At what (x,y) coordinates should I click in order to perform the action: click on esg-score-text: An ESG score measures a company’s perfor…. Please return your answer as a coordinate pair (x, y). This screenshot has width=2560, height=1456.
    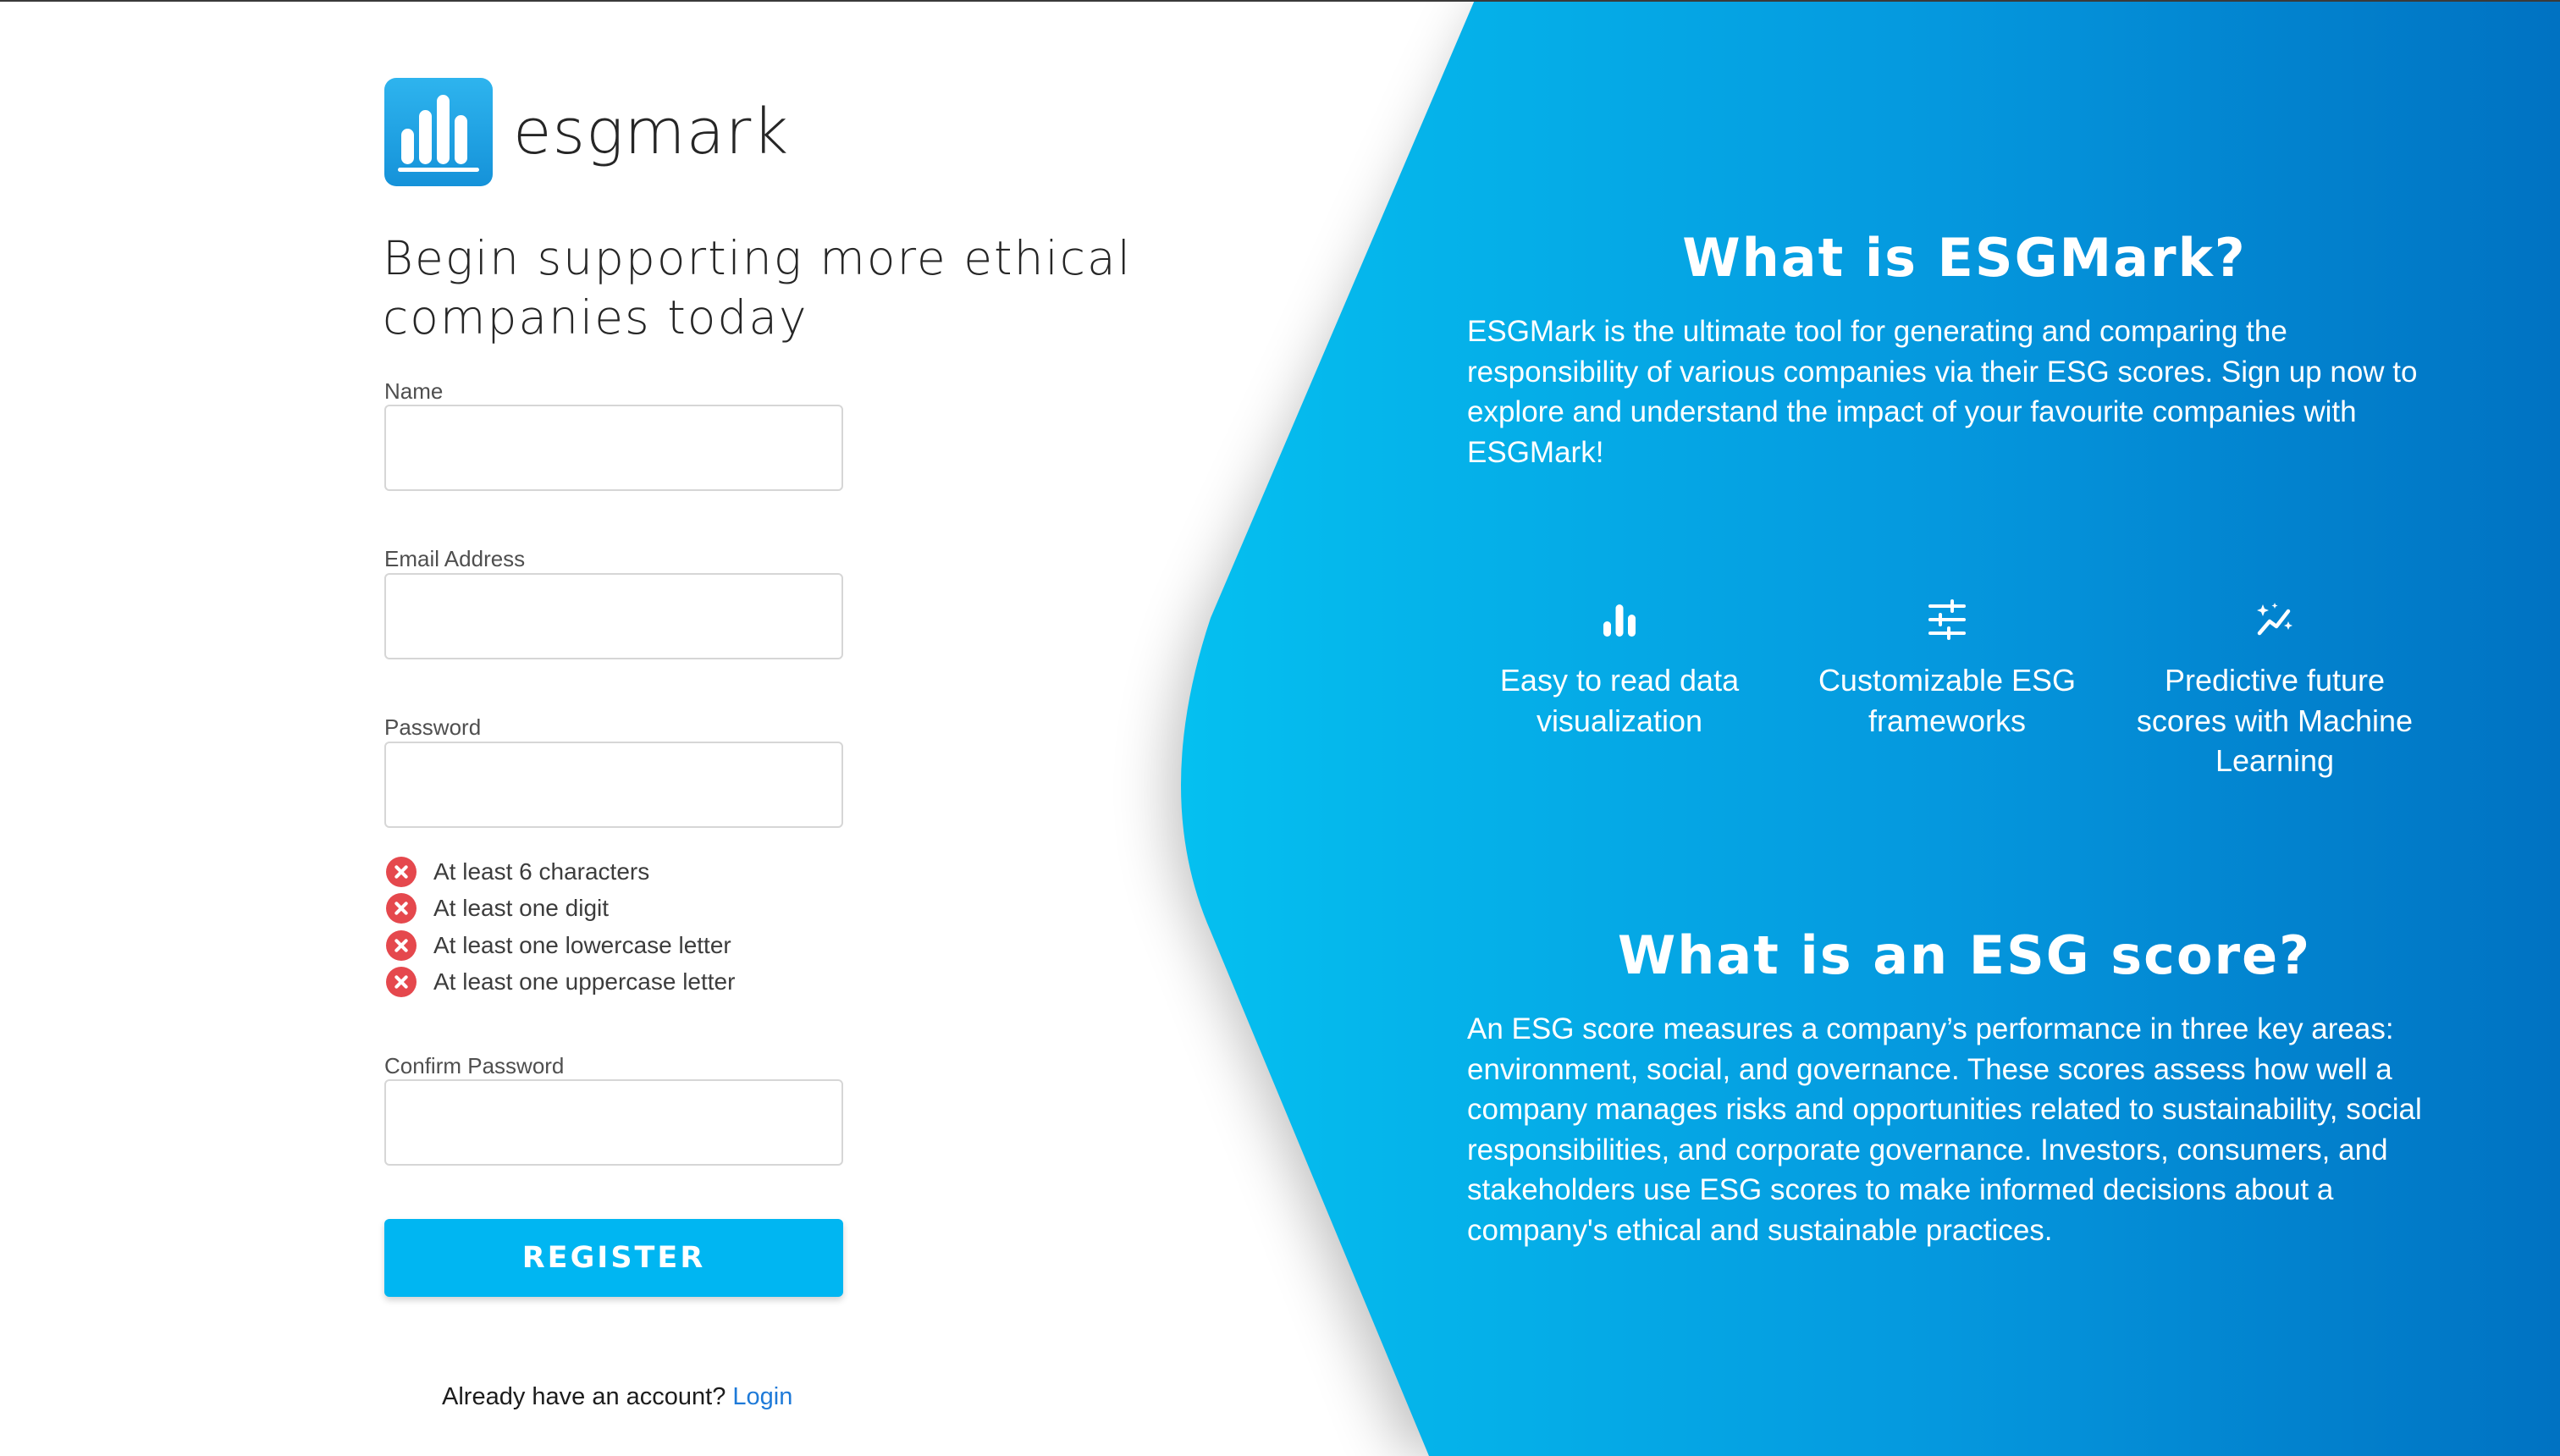
    Looking at the image, I should click on (1944, 1129).